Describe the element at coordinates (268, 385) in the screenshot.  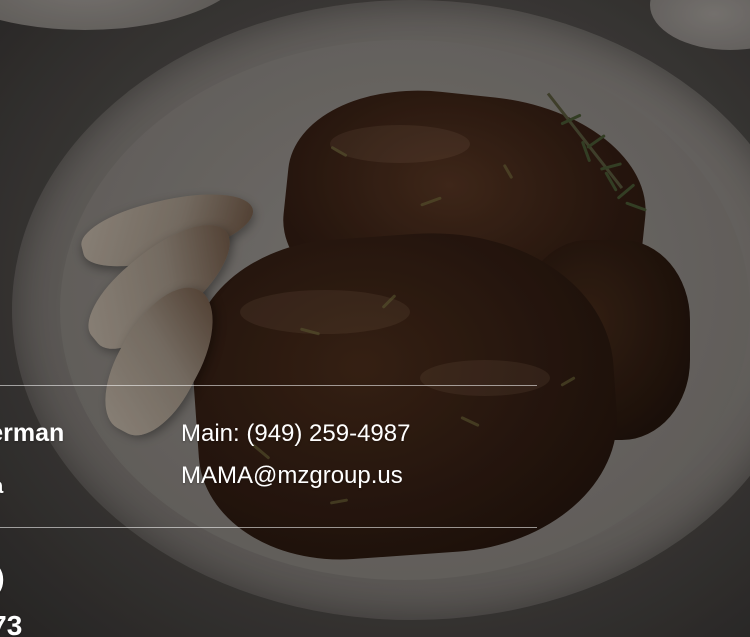
I see `divider-top` at that location.